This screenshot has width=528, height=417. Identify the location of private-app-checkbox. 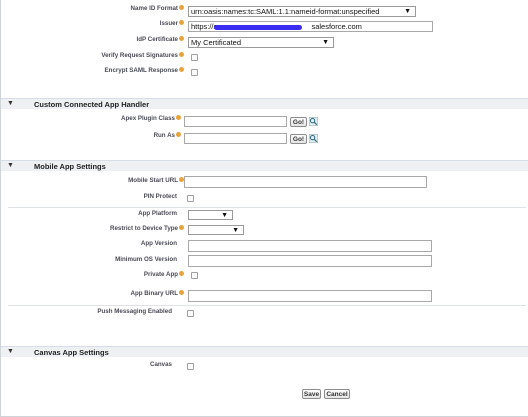
(194, 275).